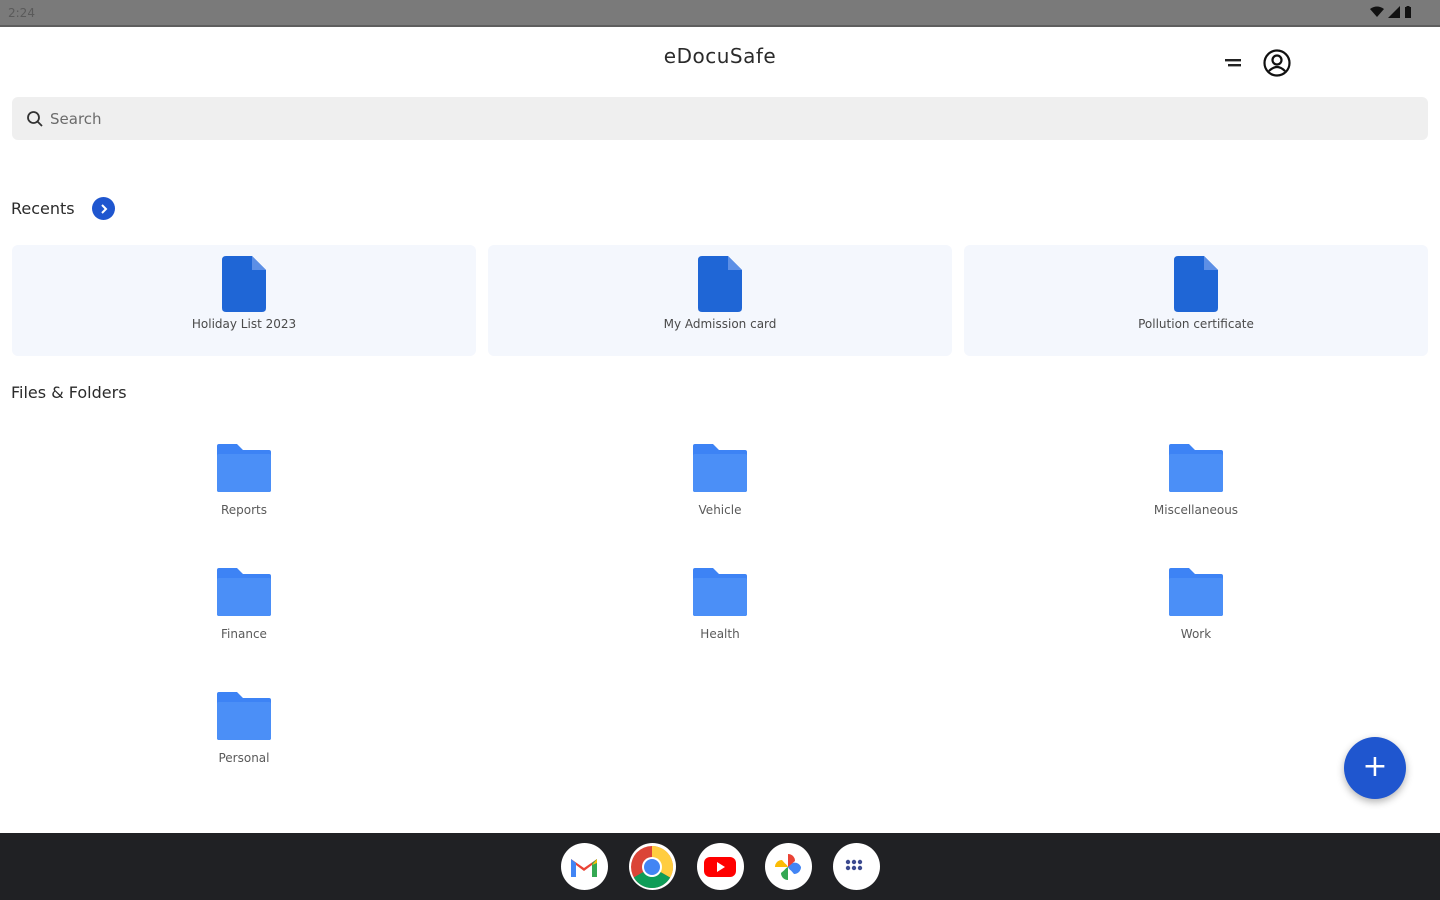 The height and width of the screenshot is (900, 1440). I want to click on folder-personal: Personal, so click(244, 734).